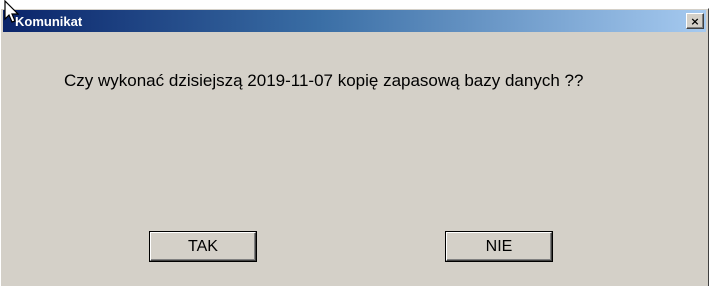  I want to click on yes-button: TAK, so click(203, 246).